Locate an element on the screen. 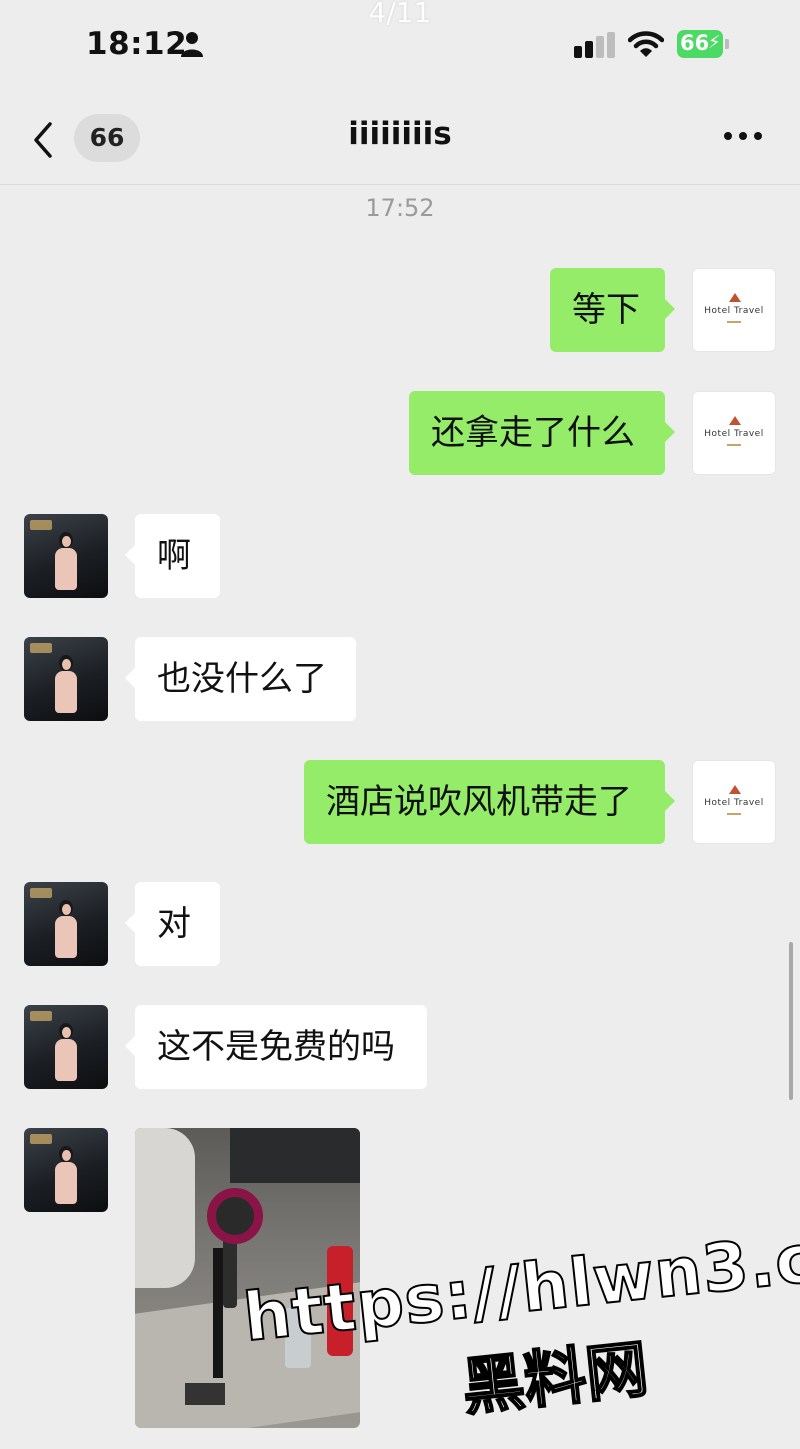 The width and height of the screenshot is (800, 1449). person-icon is located at coordinates (192, 44).